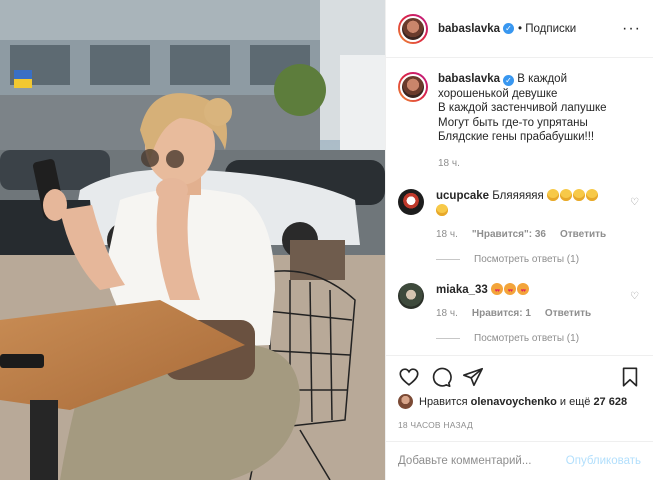 The height and width of the screenshot is (480, 653). Describe the element at coordinates (513, 122) in the screenshot. I see `caption-line: Могут быть где-то упрятаны` at that location.